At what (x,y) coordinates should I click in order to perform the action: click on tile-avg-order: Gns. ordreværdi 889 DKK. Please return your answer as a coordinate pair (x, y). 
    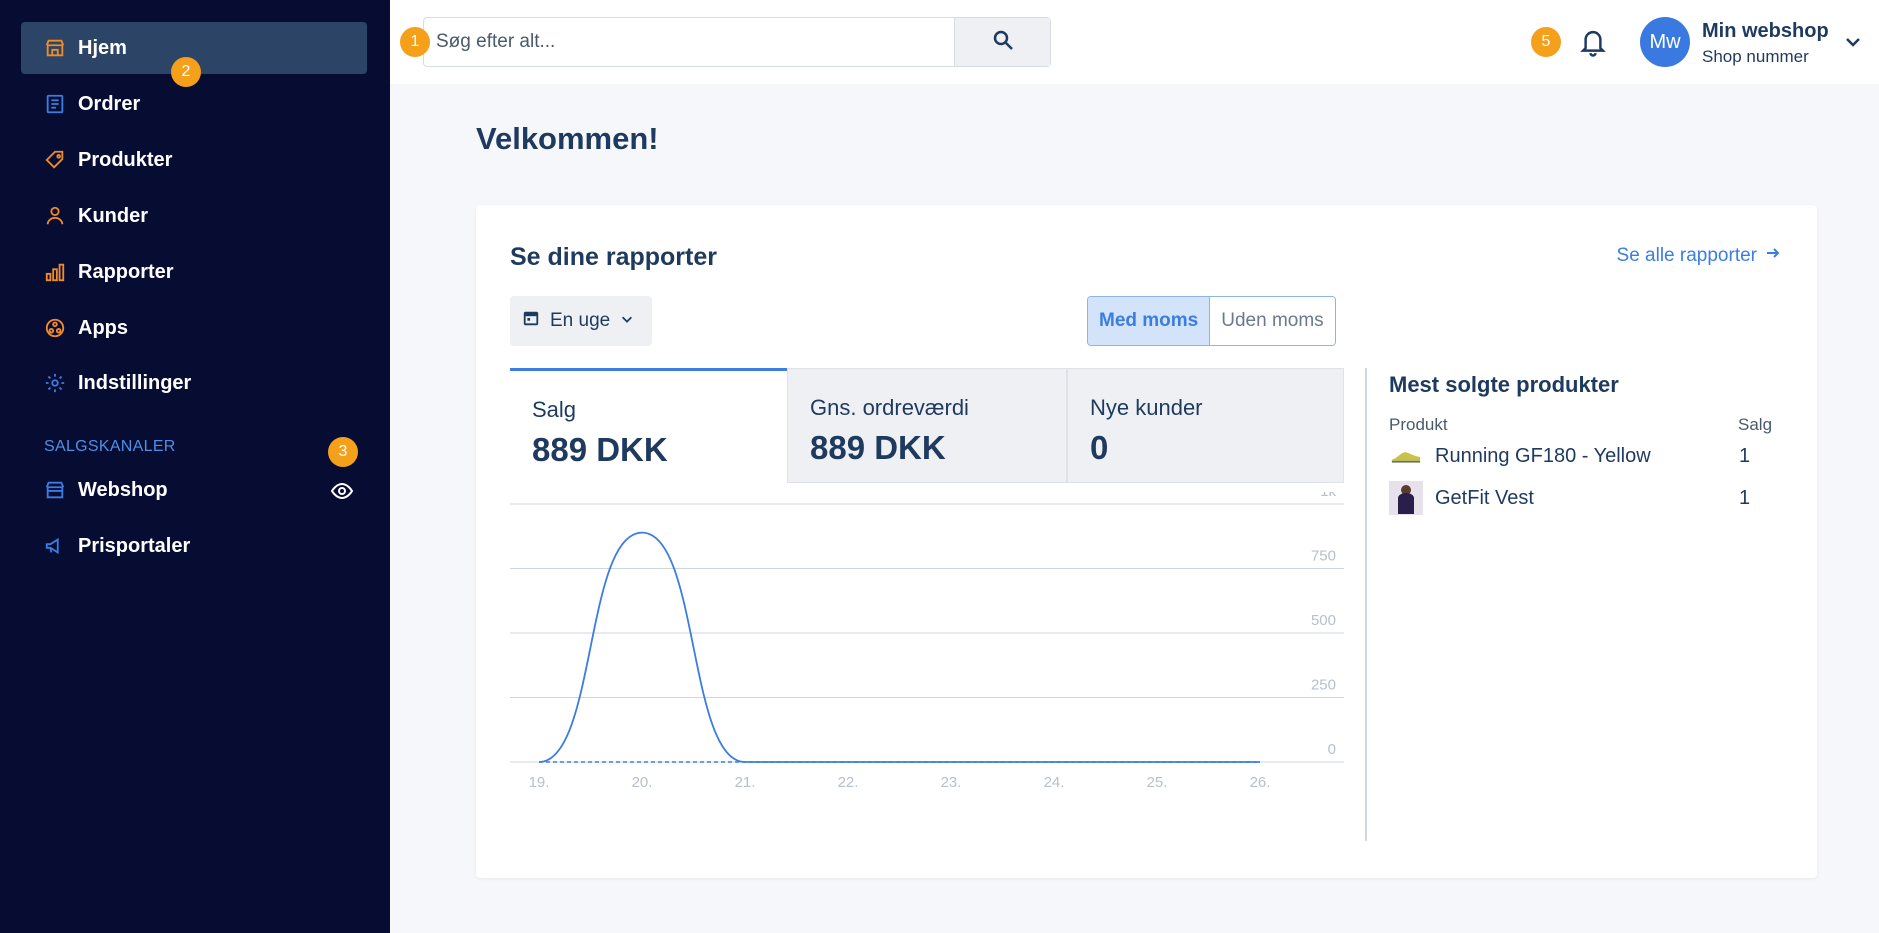
    Looking at the image, I should click on (927, 425).